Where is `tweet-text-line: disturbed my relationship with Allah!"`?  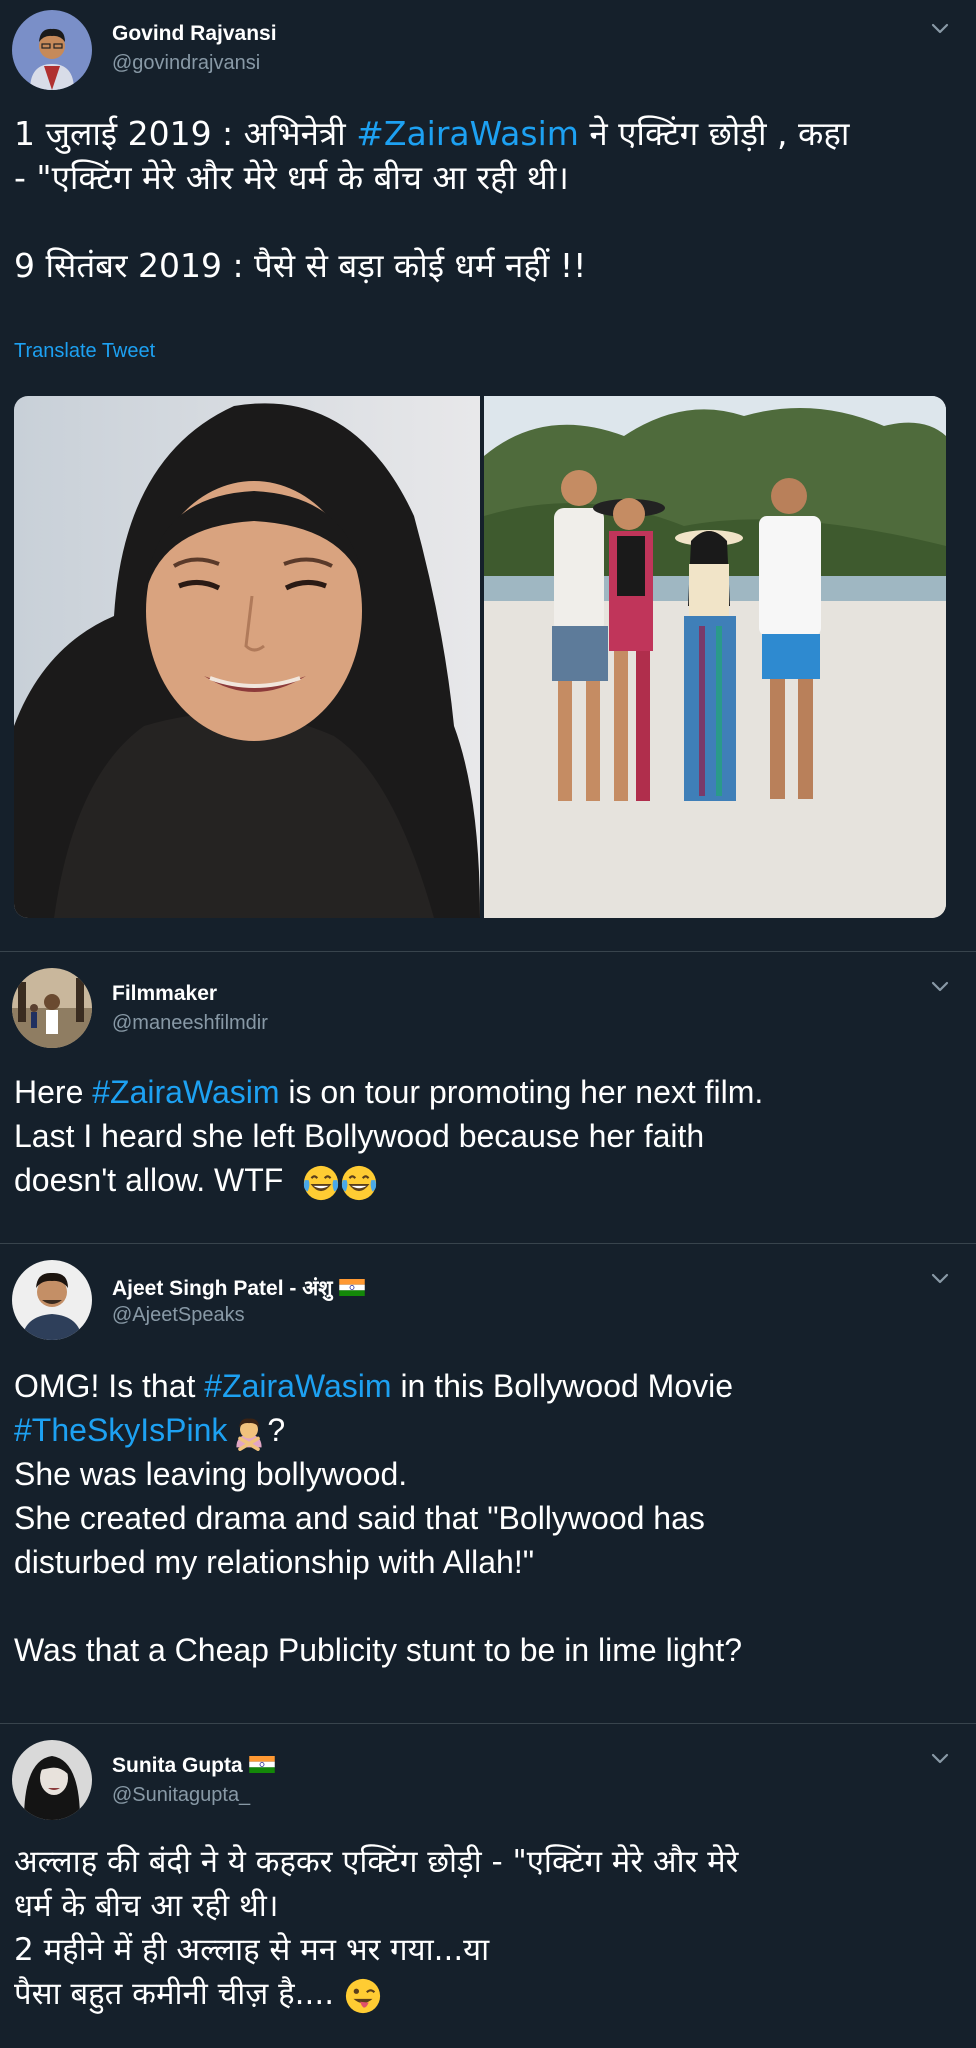
tweet-text-line: disturbed my relationship with Allah!" is located at coordinates (274, 1562).